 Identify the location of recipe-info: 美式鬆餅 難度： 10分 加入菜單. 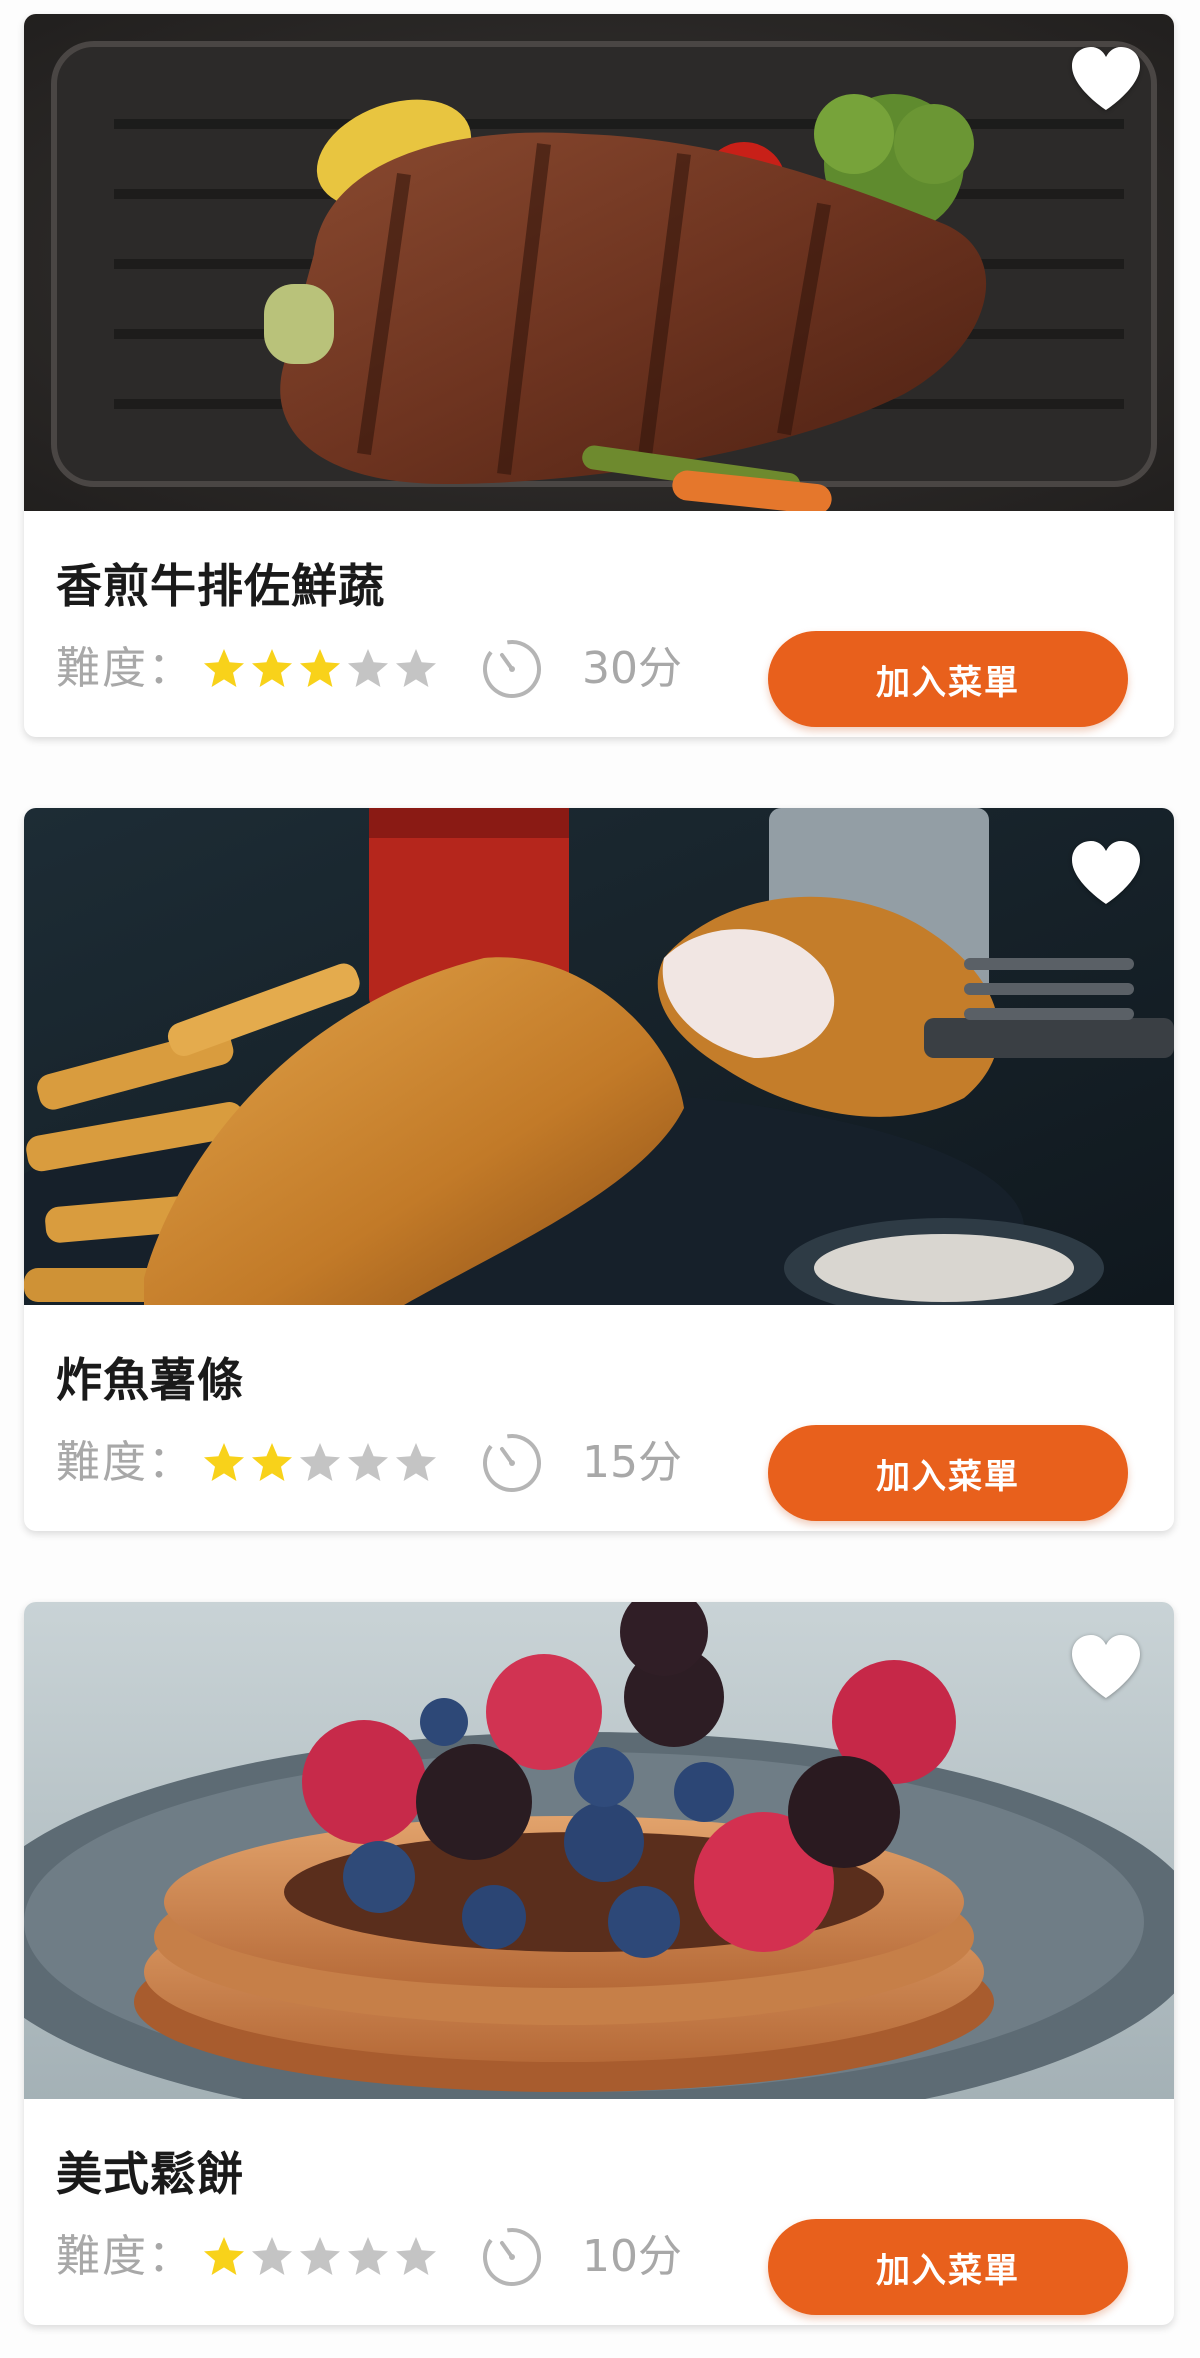
(599, 2212).